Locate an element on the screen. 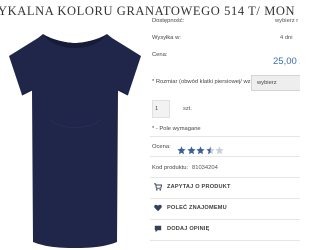 The width and height of the screenshot is (320, 250). availability-value: wybierz r is located at coordinates (287, 21).